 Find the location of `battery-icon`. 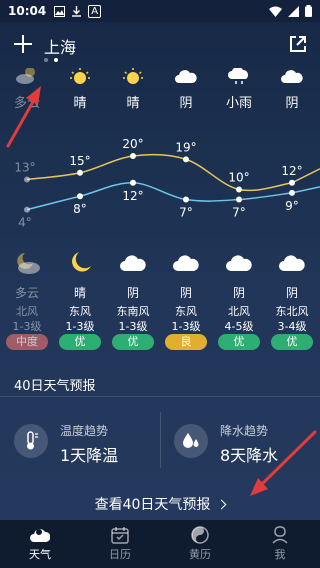

battery-icon is located at coordinates (308, 11).